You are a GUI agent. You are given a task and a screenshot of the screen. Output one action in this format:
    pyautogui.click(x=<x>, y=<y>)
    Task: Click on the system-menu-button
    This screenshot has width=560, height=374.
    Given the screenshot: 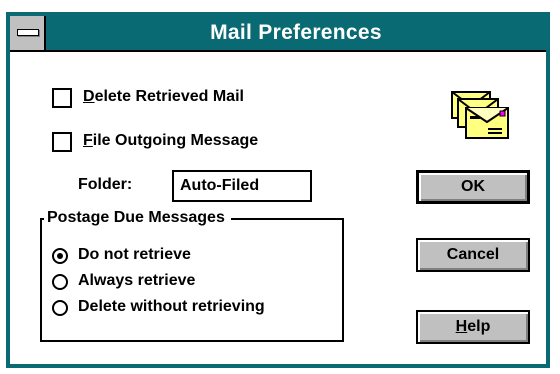 What is the action you would take?
    pyautogui.click(x=28, y=33)
    